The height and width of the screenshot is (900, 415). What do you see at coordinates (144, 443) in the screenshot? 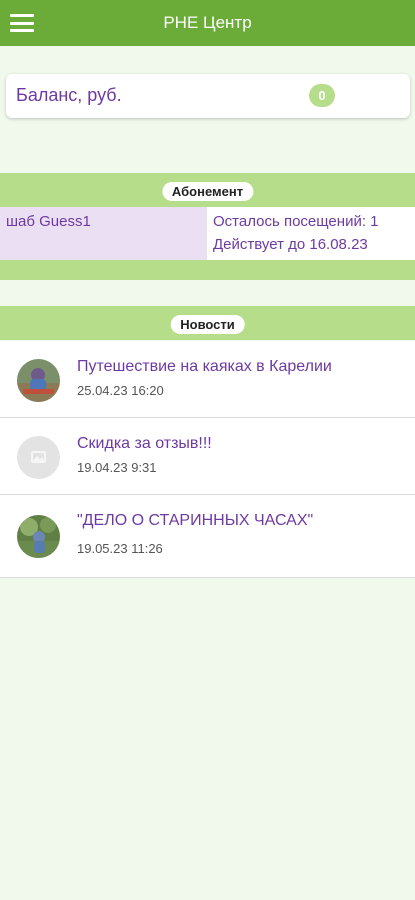
I see `news-item-title: Скидка за отзыв!!!` at bounding box center [144, 443].